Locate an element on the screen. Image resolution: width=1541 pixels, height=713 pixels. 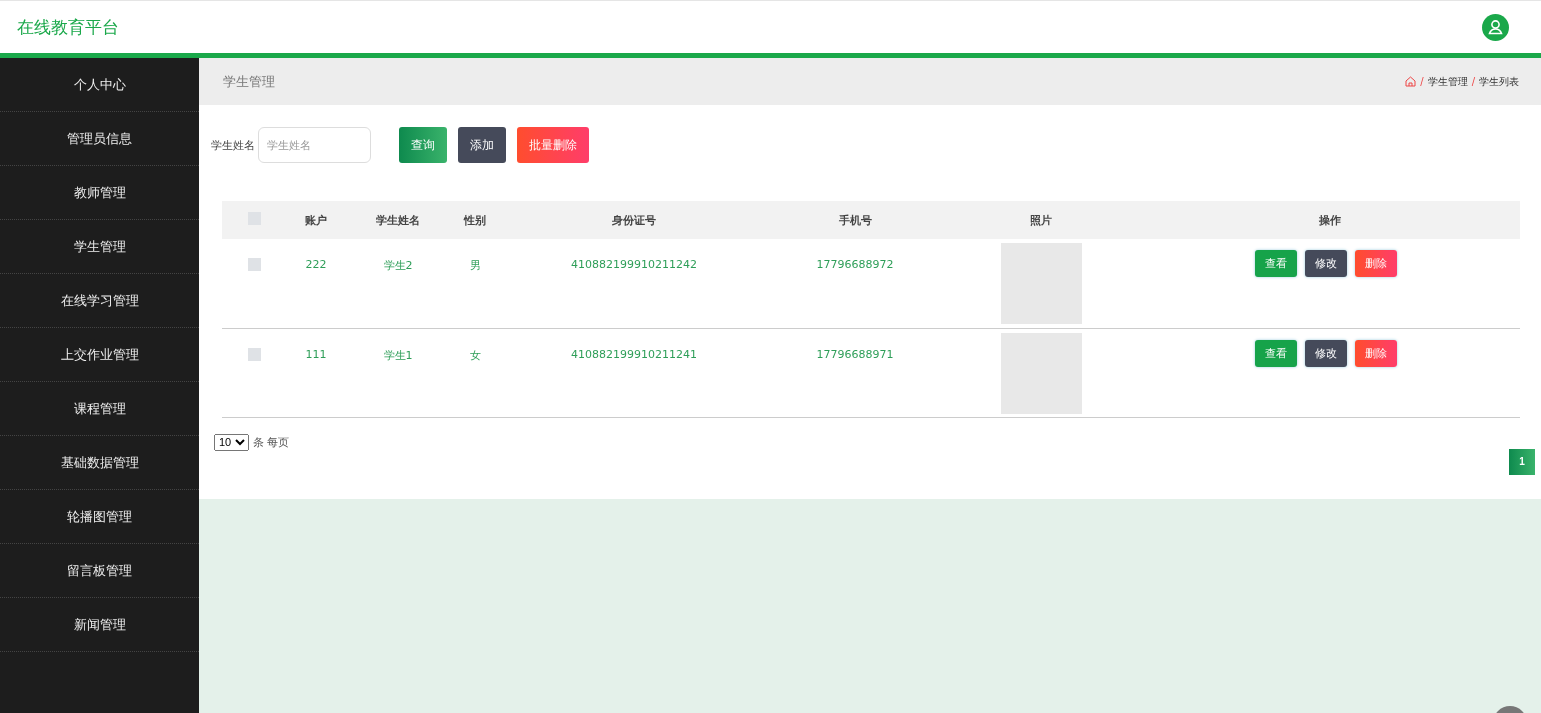
column-header: 身份证号 is located at coordinates (634, 220).